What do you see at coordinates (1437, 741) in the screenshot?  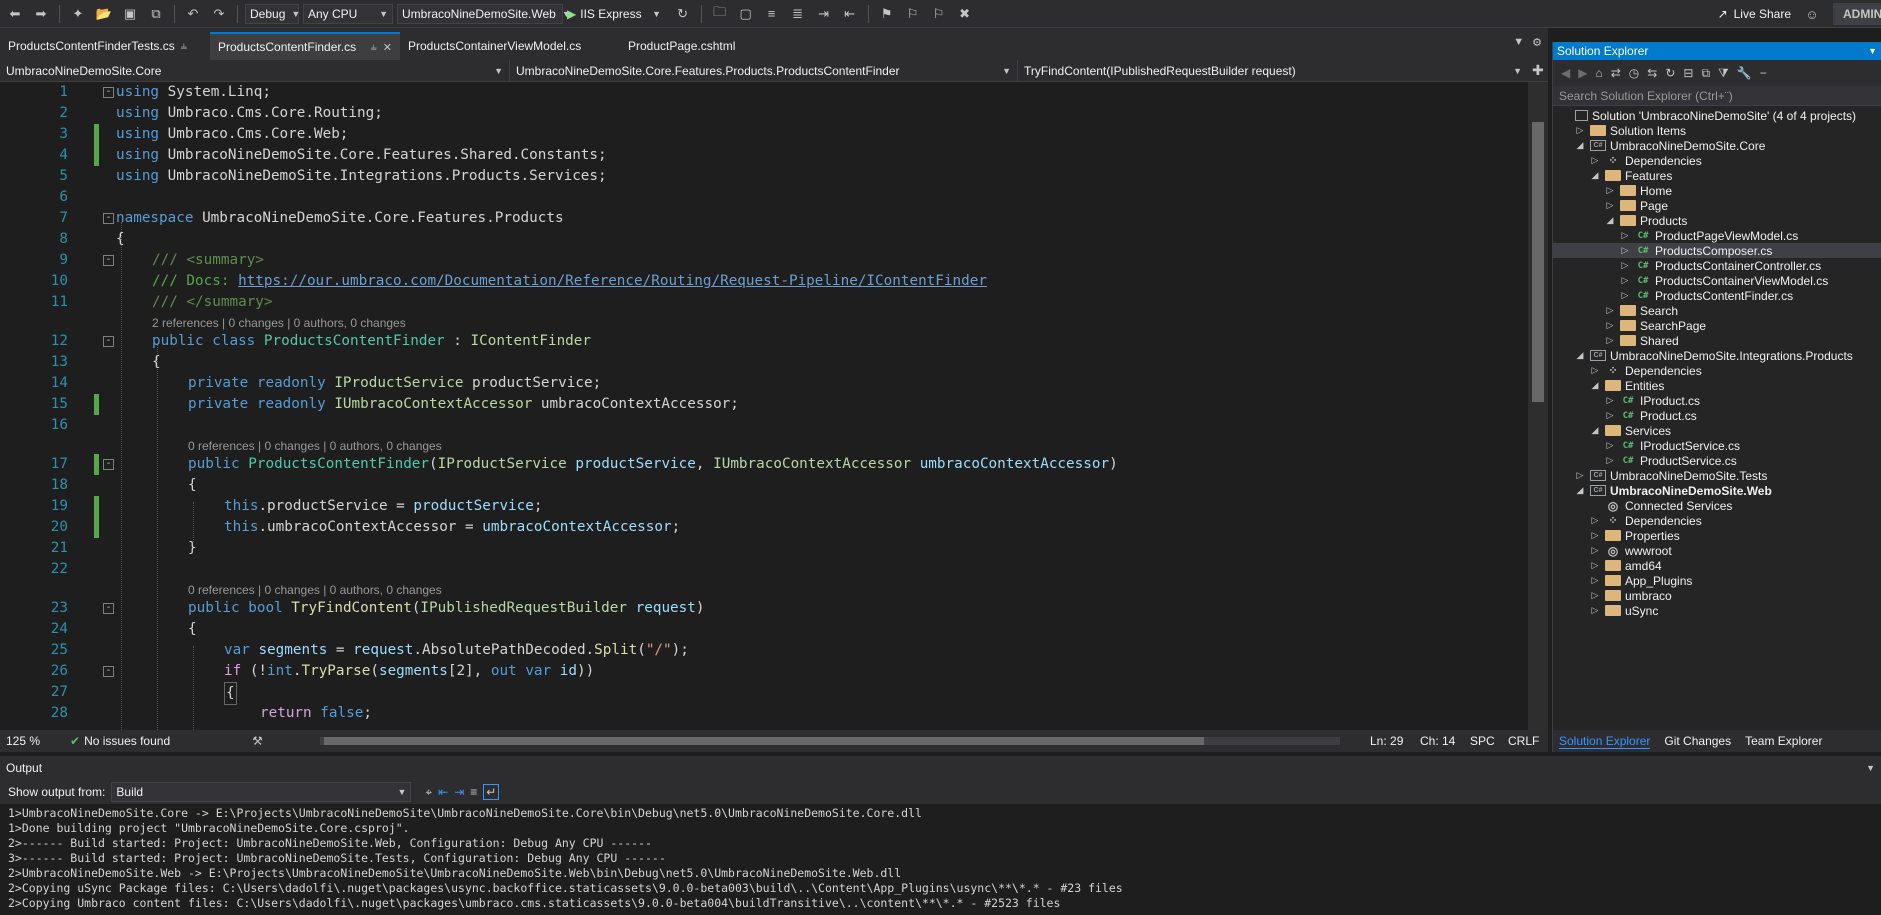 I see `column-number: Ch: 14` at bounding box center [1437, 741].